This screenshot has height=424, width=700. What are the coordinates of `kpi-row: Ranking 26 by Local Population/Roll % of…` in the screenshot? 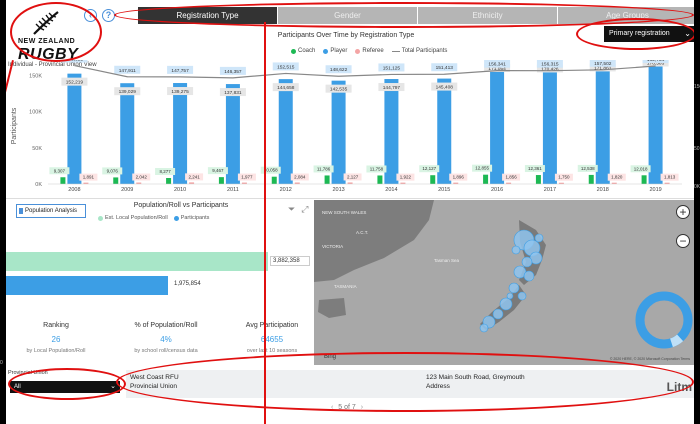 It's located at (159, 344).